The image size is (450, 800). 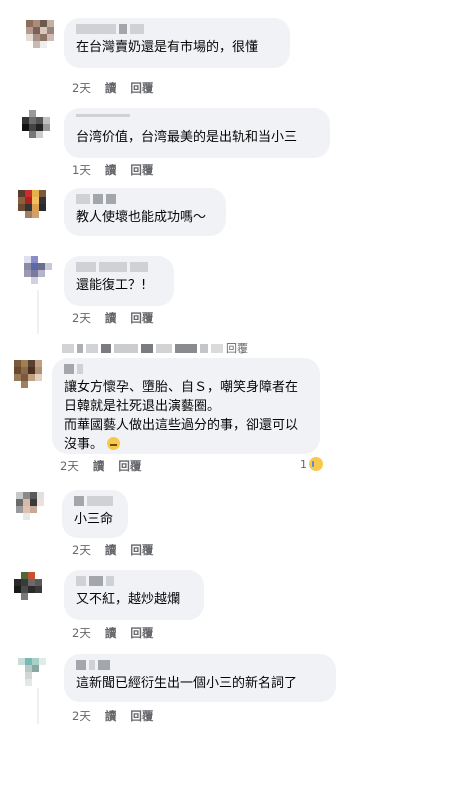 What do you see at coordinates (94, 519) in the screenshot?
I see `comment-text: 小三命` at bounding box center [94, 519].